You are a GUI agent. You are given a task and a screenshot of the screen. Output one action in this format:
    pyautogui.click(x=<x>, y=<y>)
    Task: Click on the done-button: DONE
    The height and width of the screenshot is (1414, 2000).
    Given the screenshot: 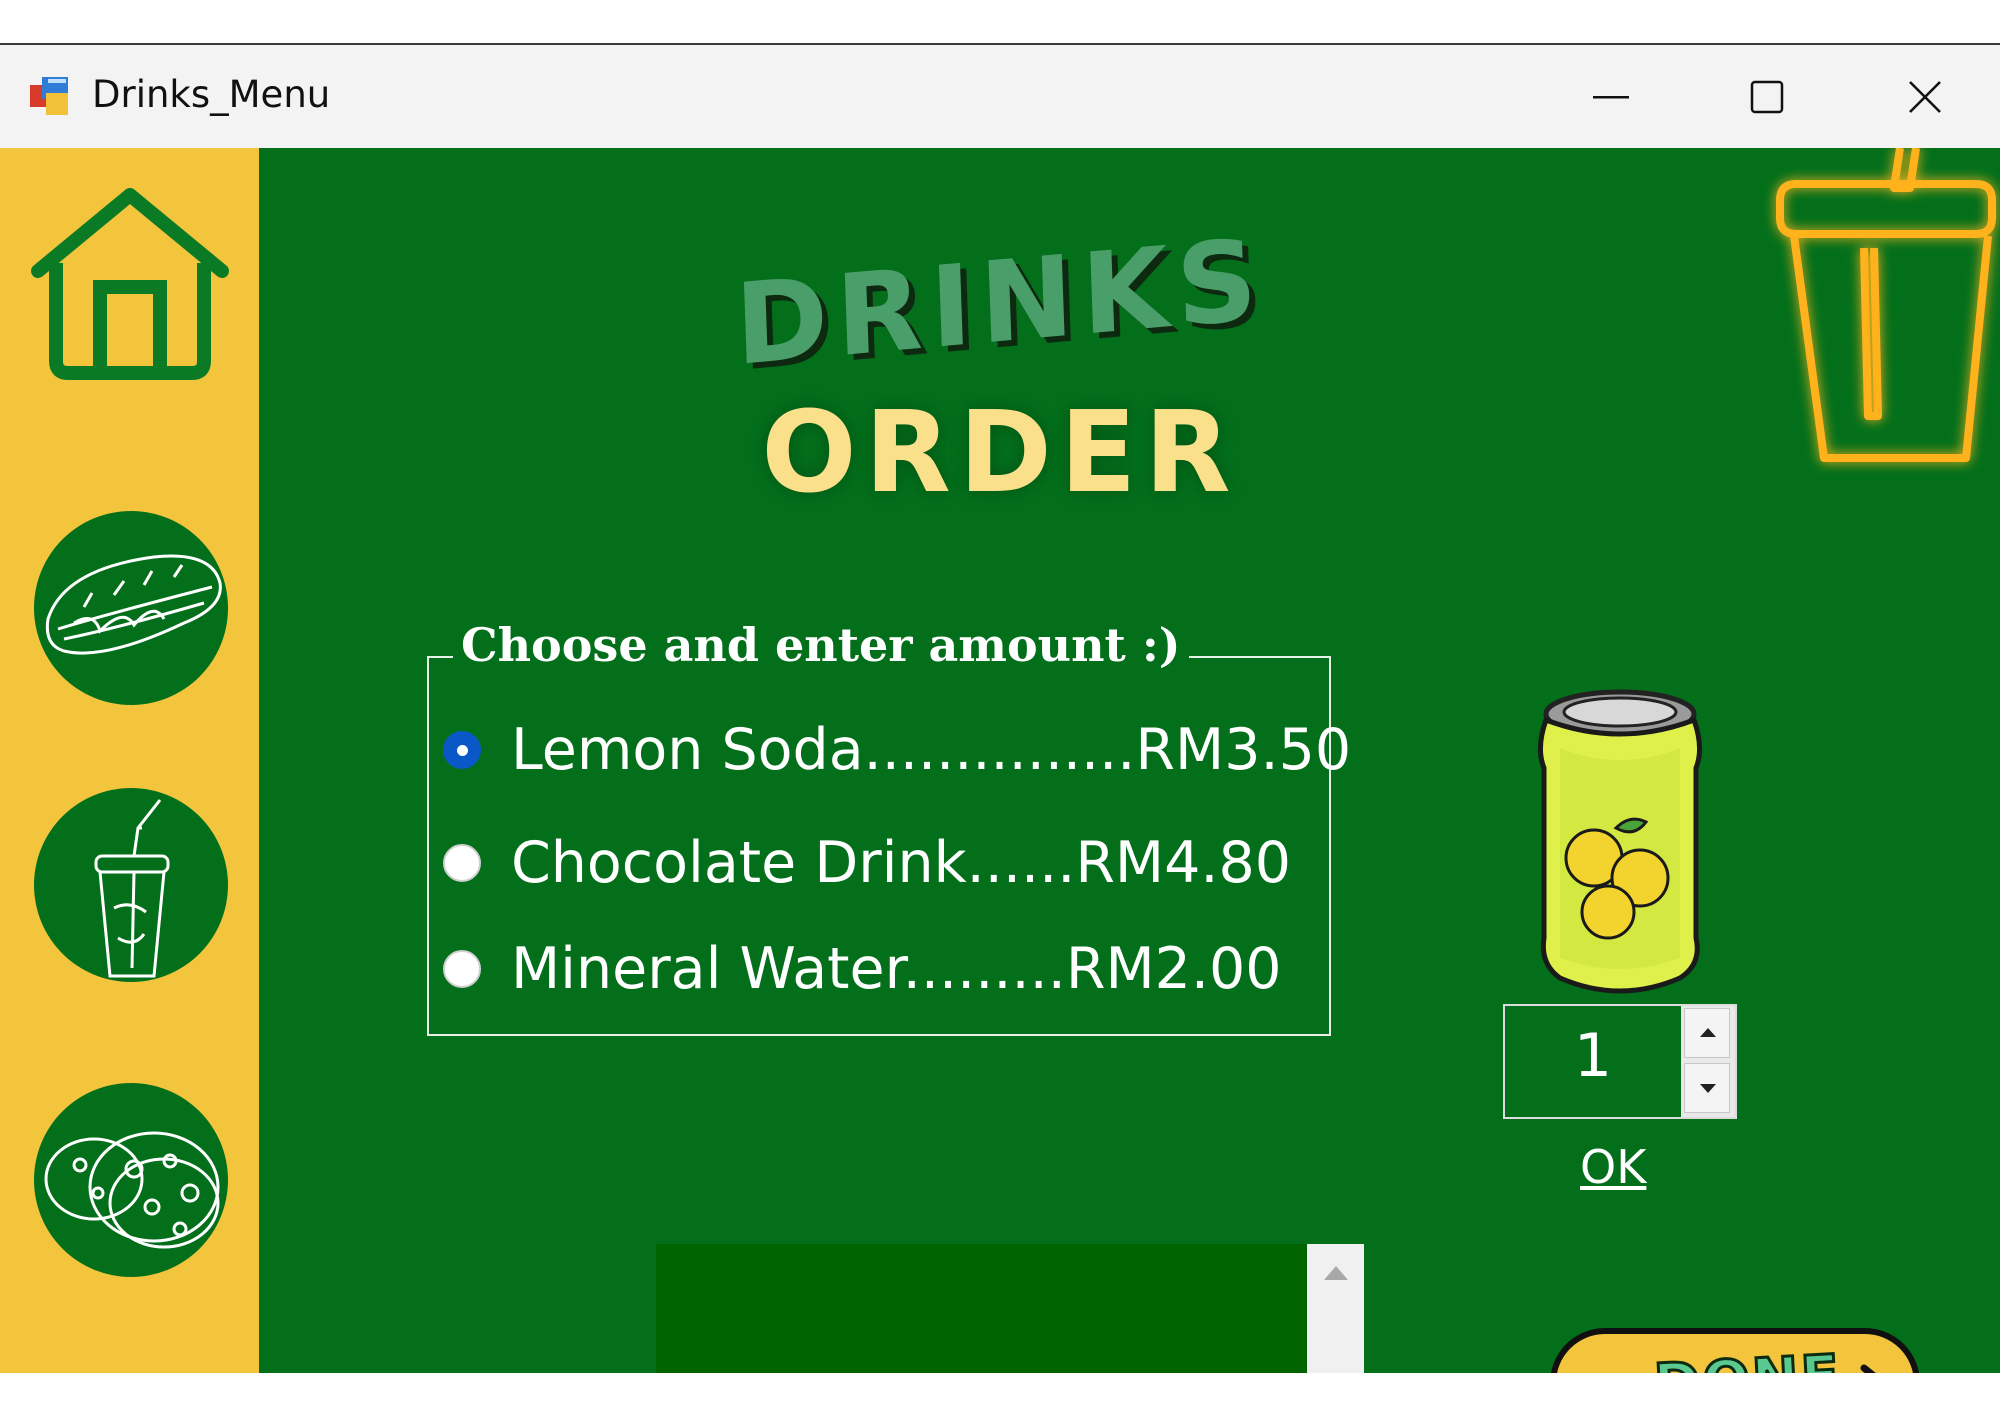 What is the action you would take?
    pyautogui.click(x=1735, y=1350)
    